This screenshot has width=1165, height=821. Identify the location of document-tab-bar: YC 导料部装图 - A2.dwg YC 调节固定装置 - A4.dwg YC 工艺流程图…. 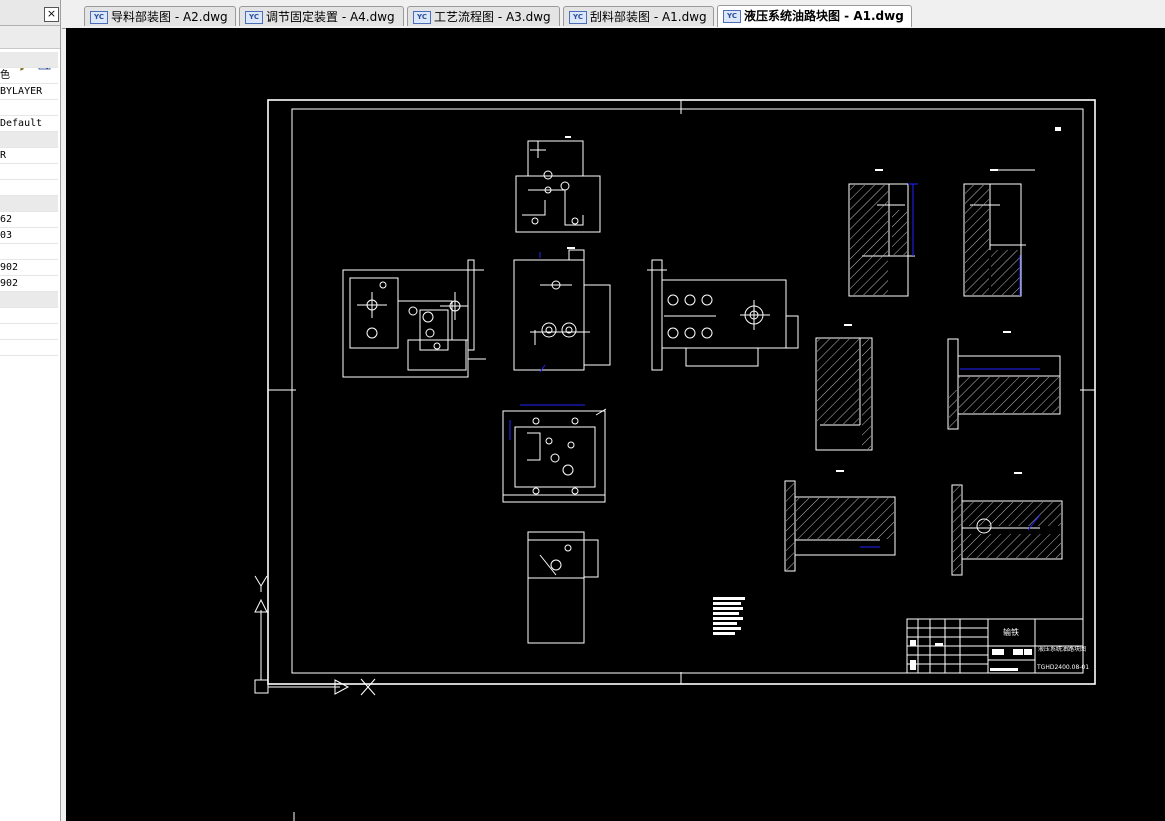
(613, 14).